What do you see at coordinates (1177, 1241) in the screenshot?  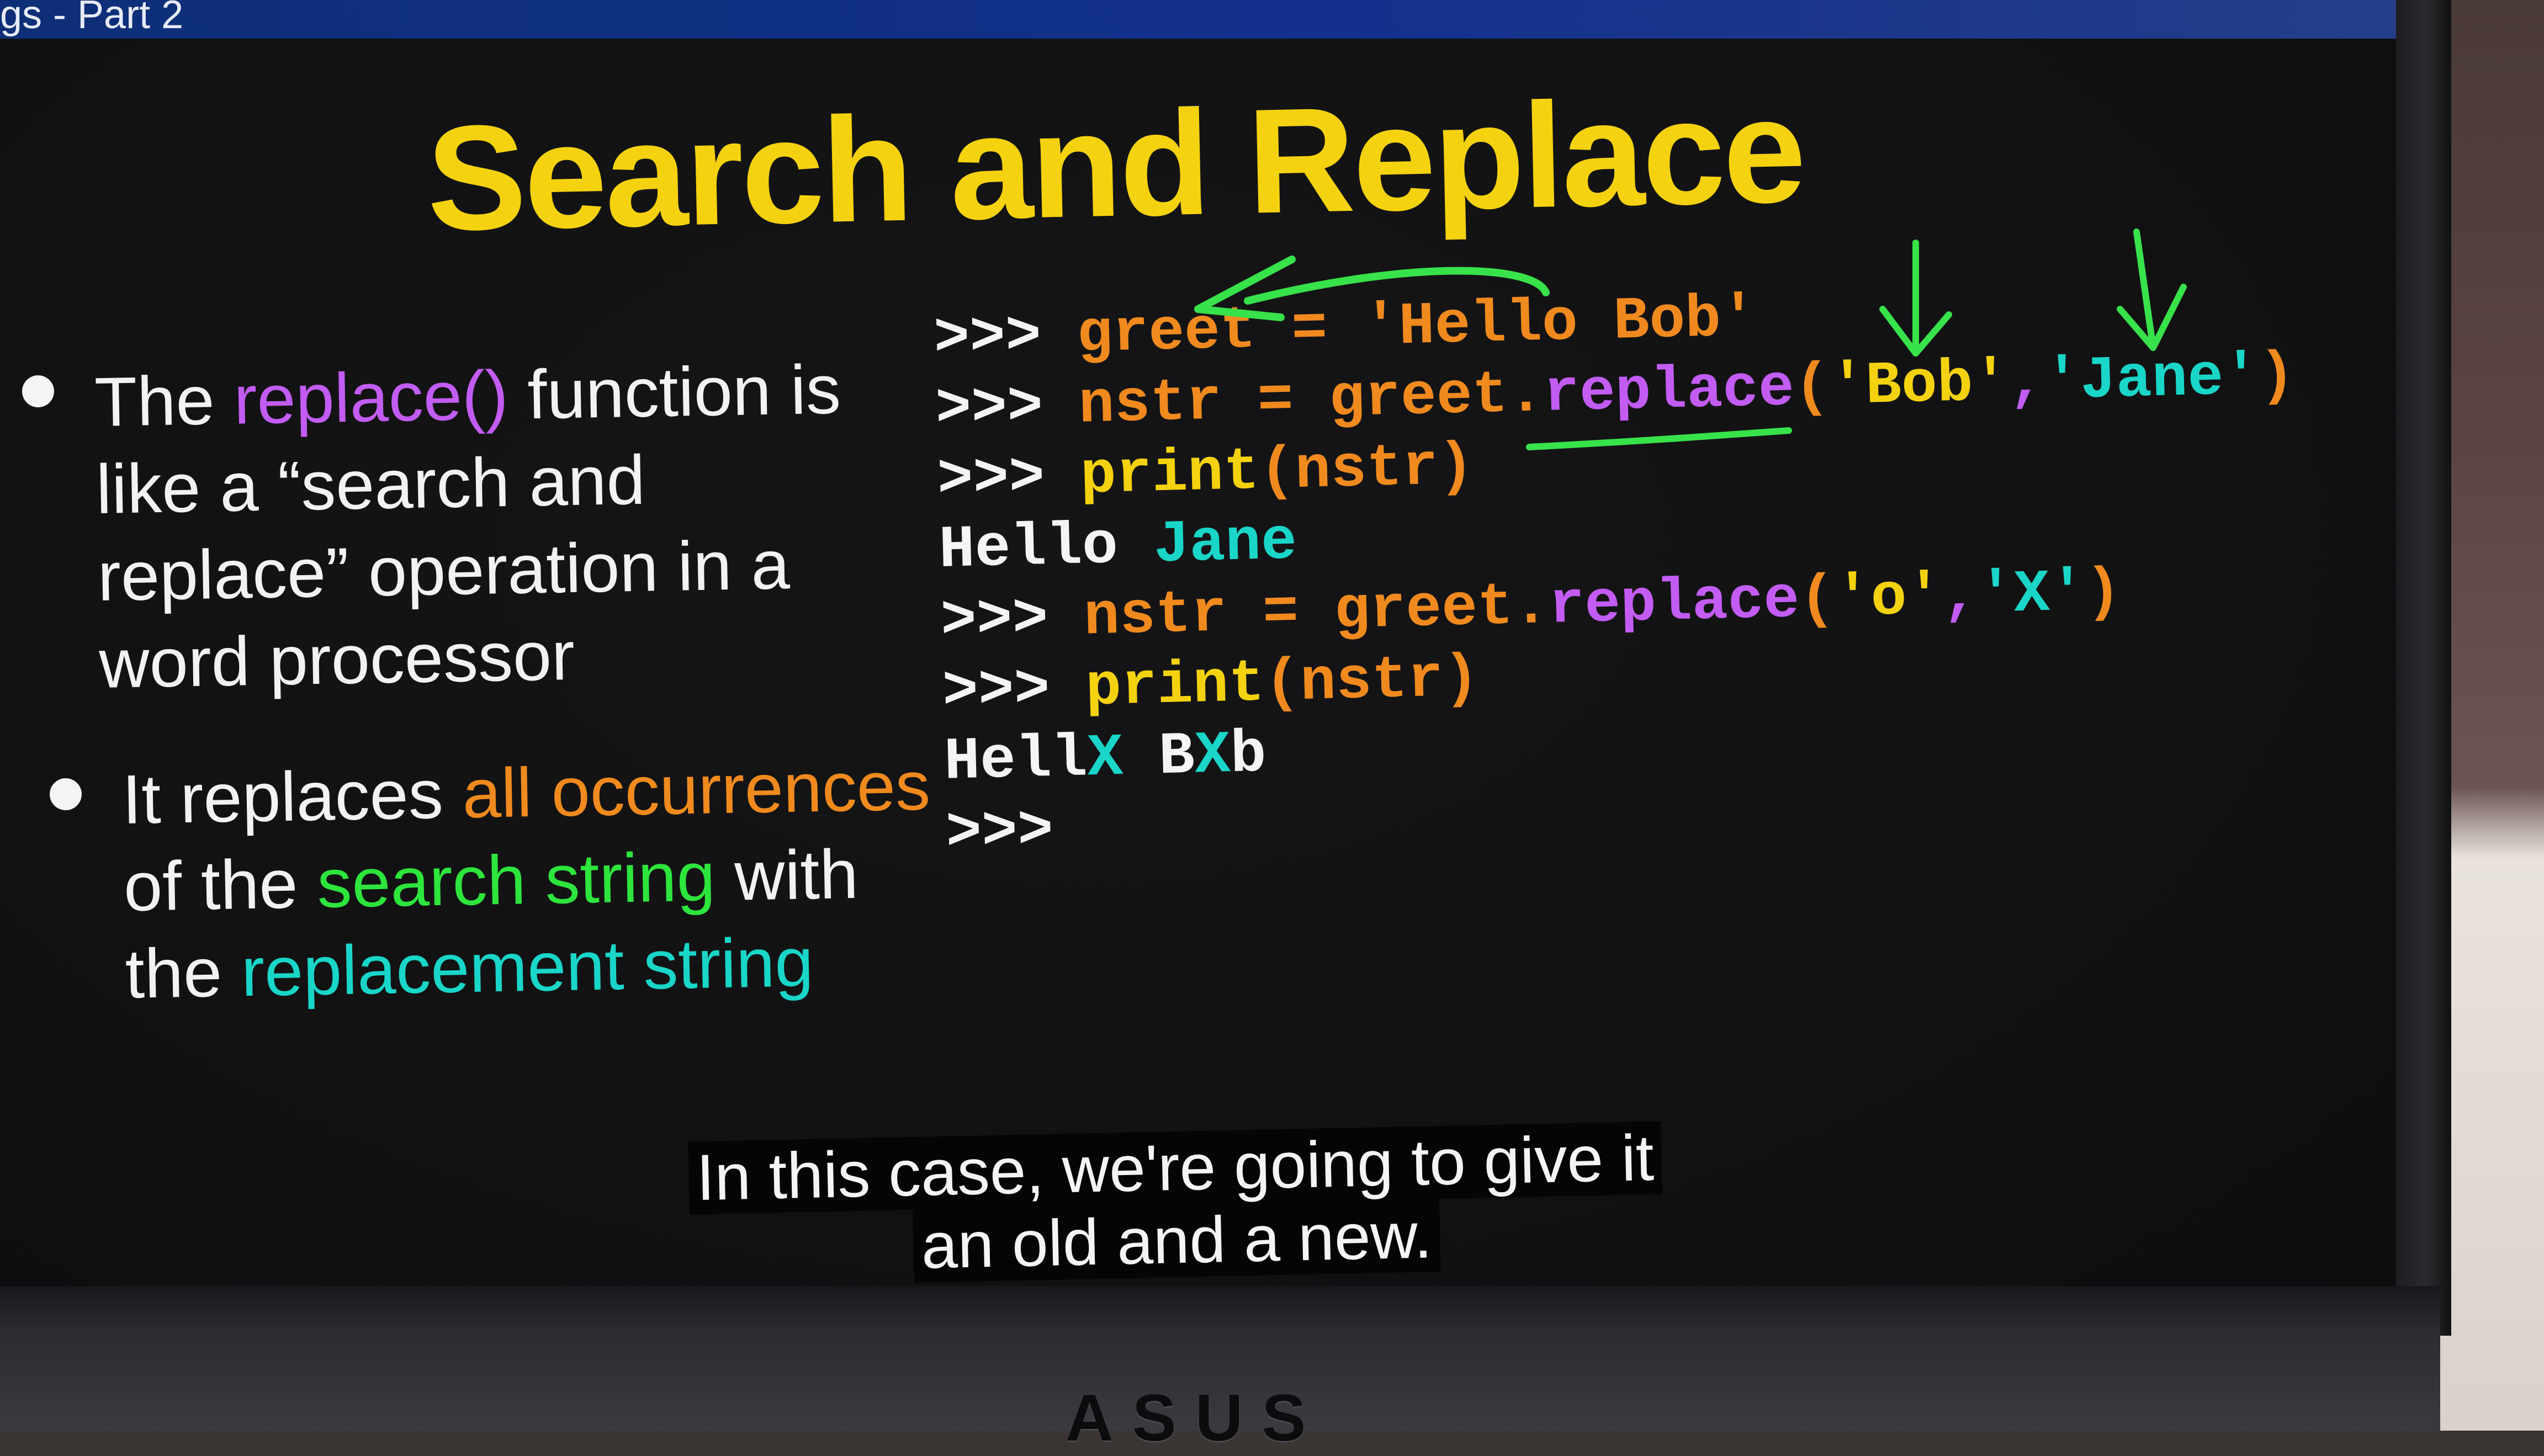 I see `caption-line-2: an old and a new.` at bounding box center [1177, 1241].